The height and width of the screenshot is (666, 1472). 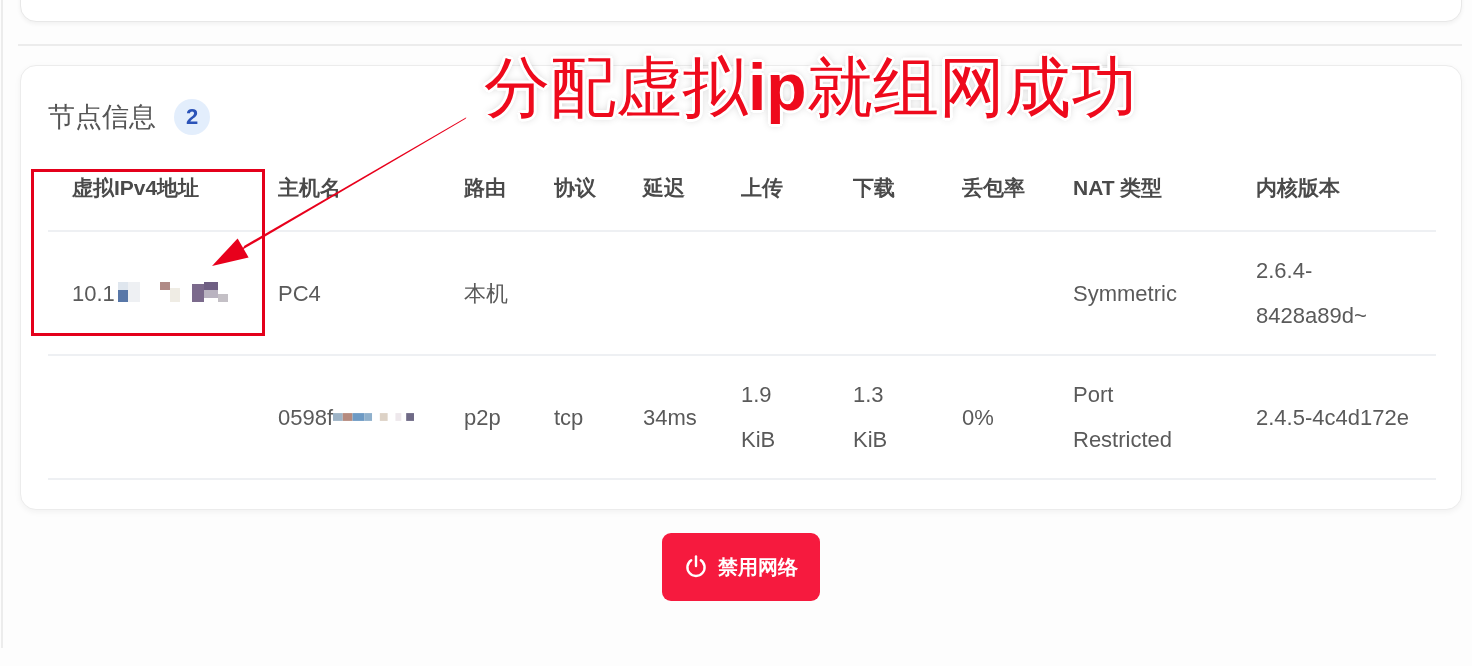 What do you see at coordinates (299, 293) in the screenshot?
I see `hostname-text: PC4` at bounding box center [299, 293].